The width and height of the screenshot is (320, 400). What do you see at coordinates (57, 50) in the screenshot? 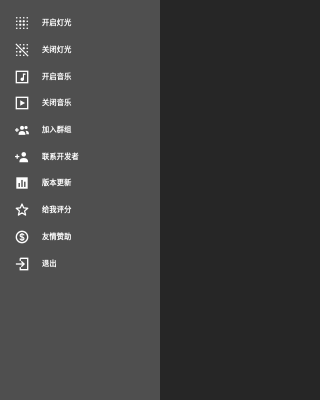
I see `menu-item-label: 关闭灯光` at bounding box center [57, 50].